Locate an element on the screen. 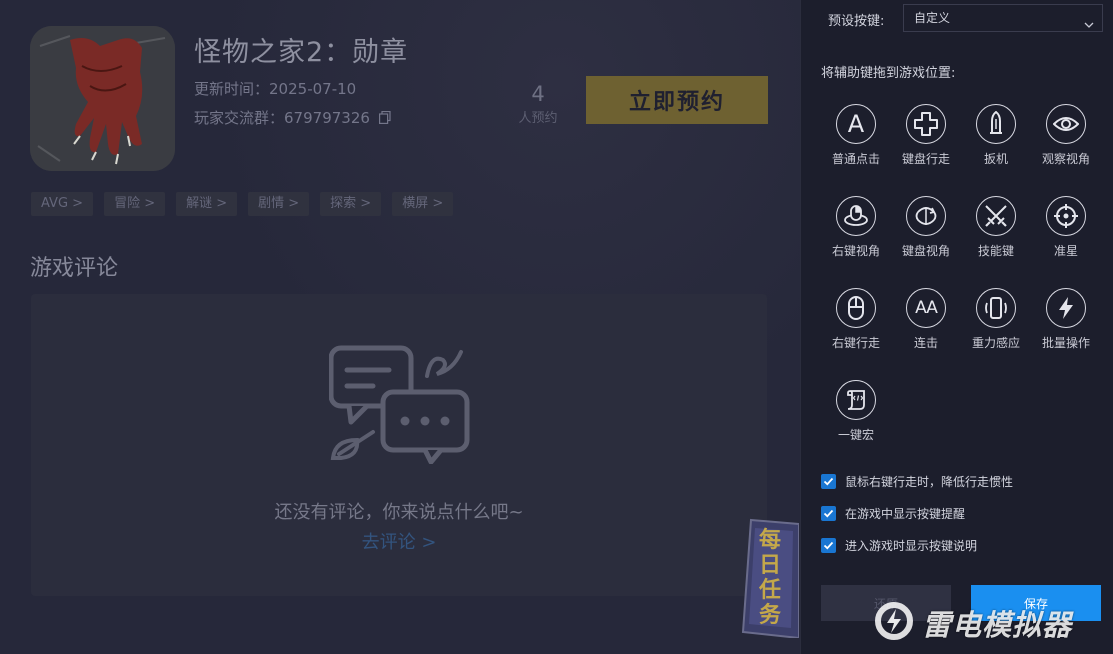 The height and width of the screenshot is (654, 1113). key-right-click-view: 右键视角 is located at coordinates (856, 227).